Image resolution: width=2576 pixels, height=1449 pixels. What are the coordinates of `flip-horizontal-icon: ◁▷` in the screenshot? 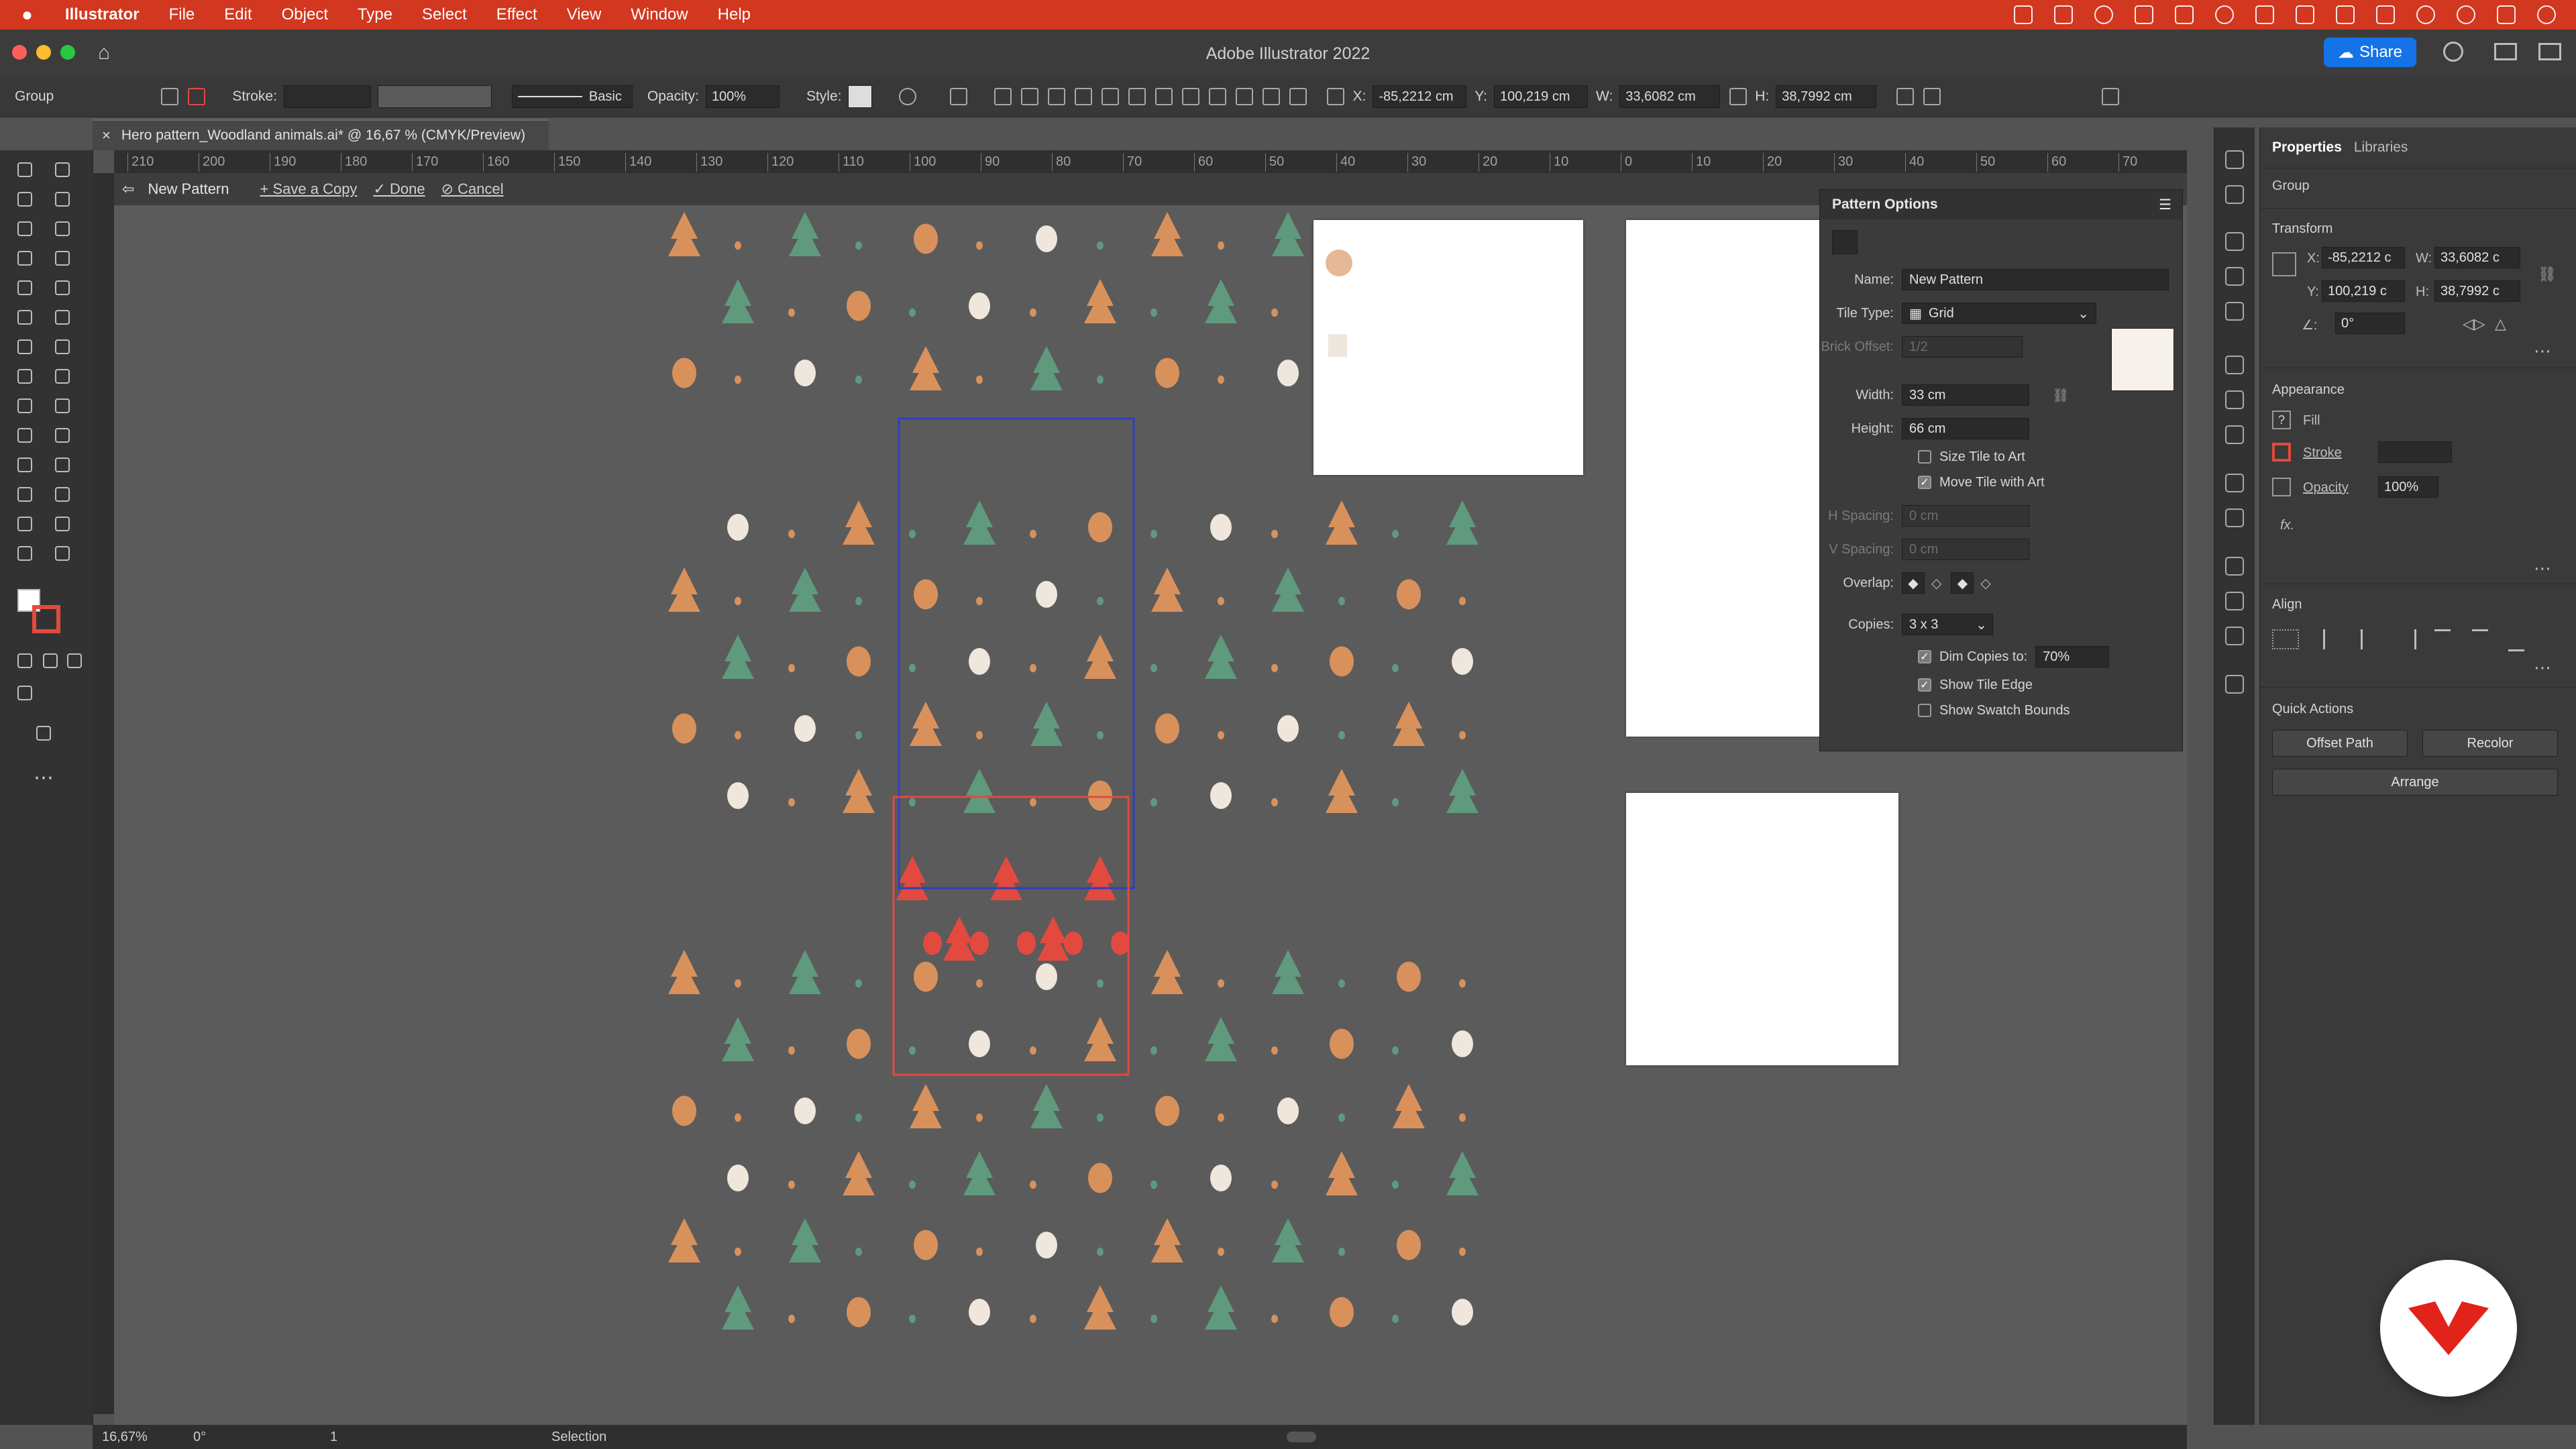 It's located at (2474, 324).